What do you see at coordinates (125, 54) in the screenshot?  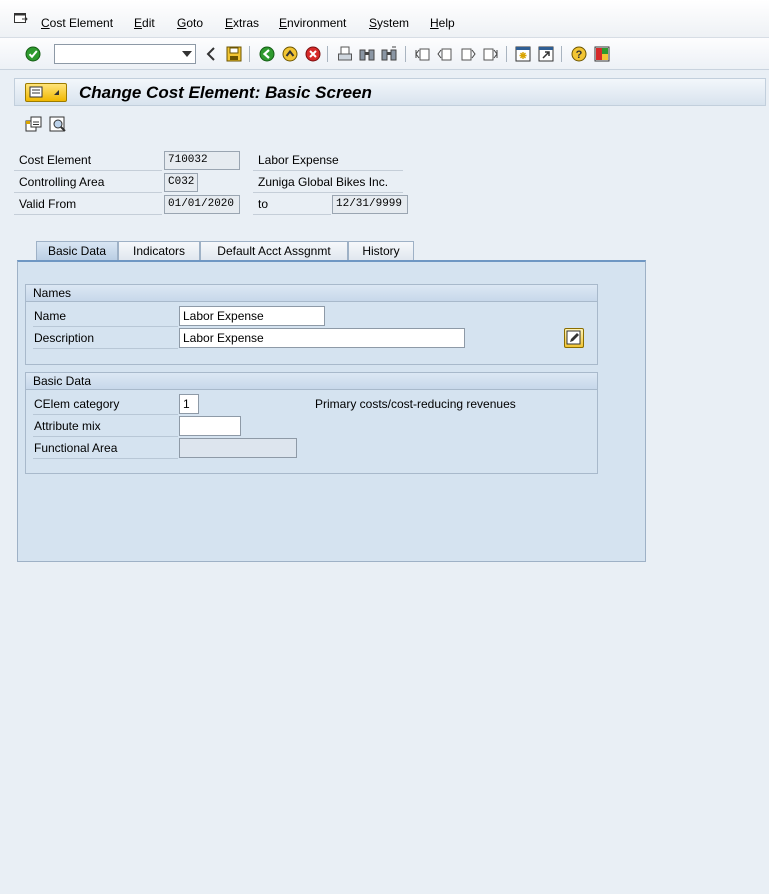 I see `command-field` at bounding box center [125, 54].